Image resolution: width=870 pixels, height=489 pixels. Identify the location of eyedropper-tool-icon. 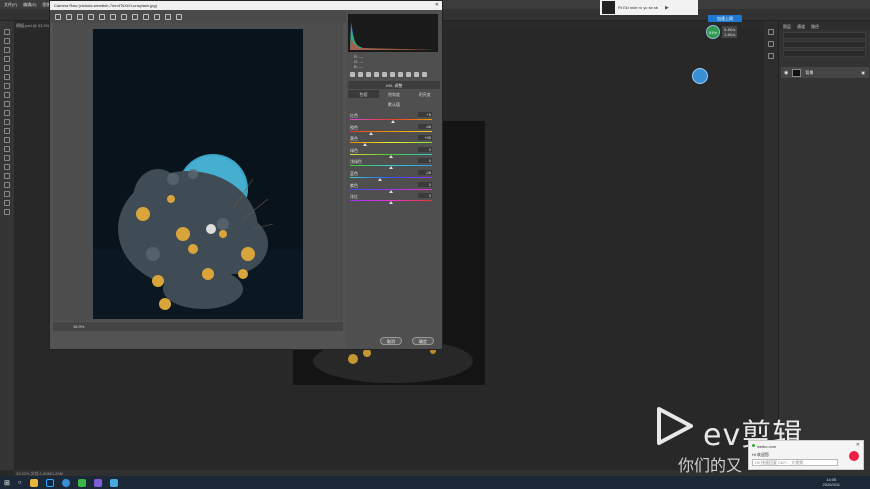
(7, 86).